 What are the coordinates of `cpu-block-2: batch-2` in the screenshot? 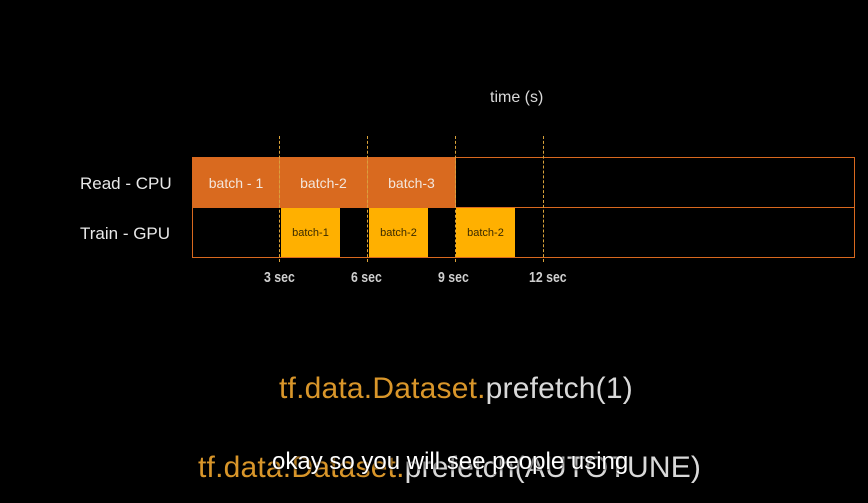 It's located at (324, 182).